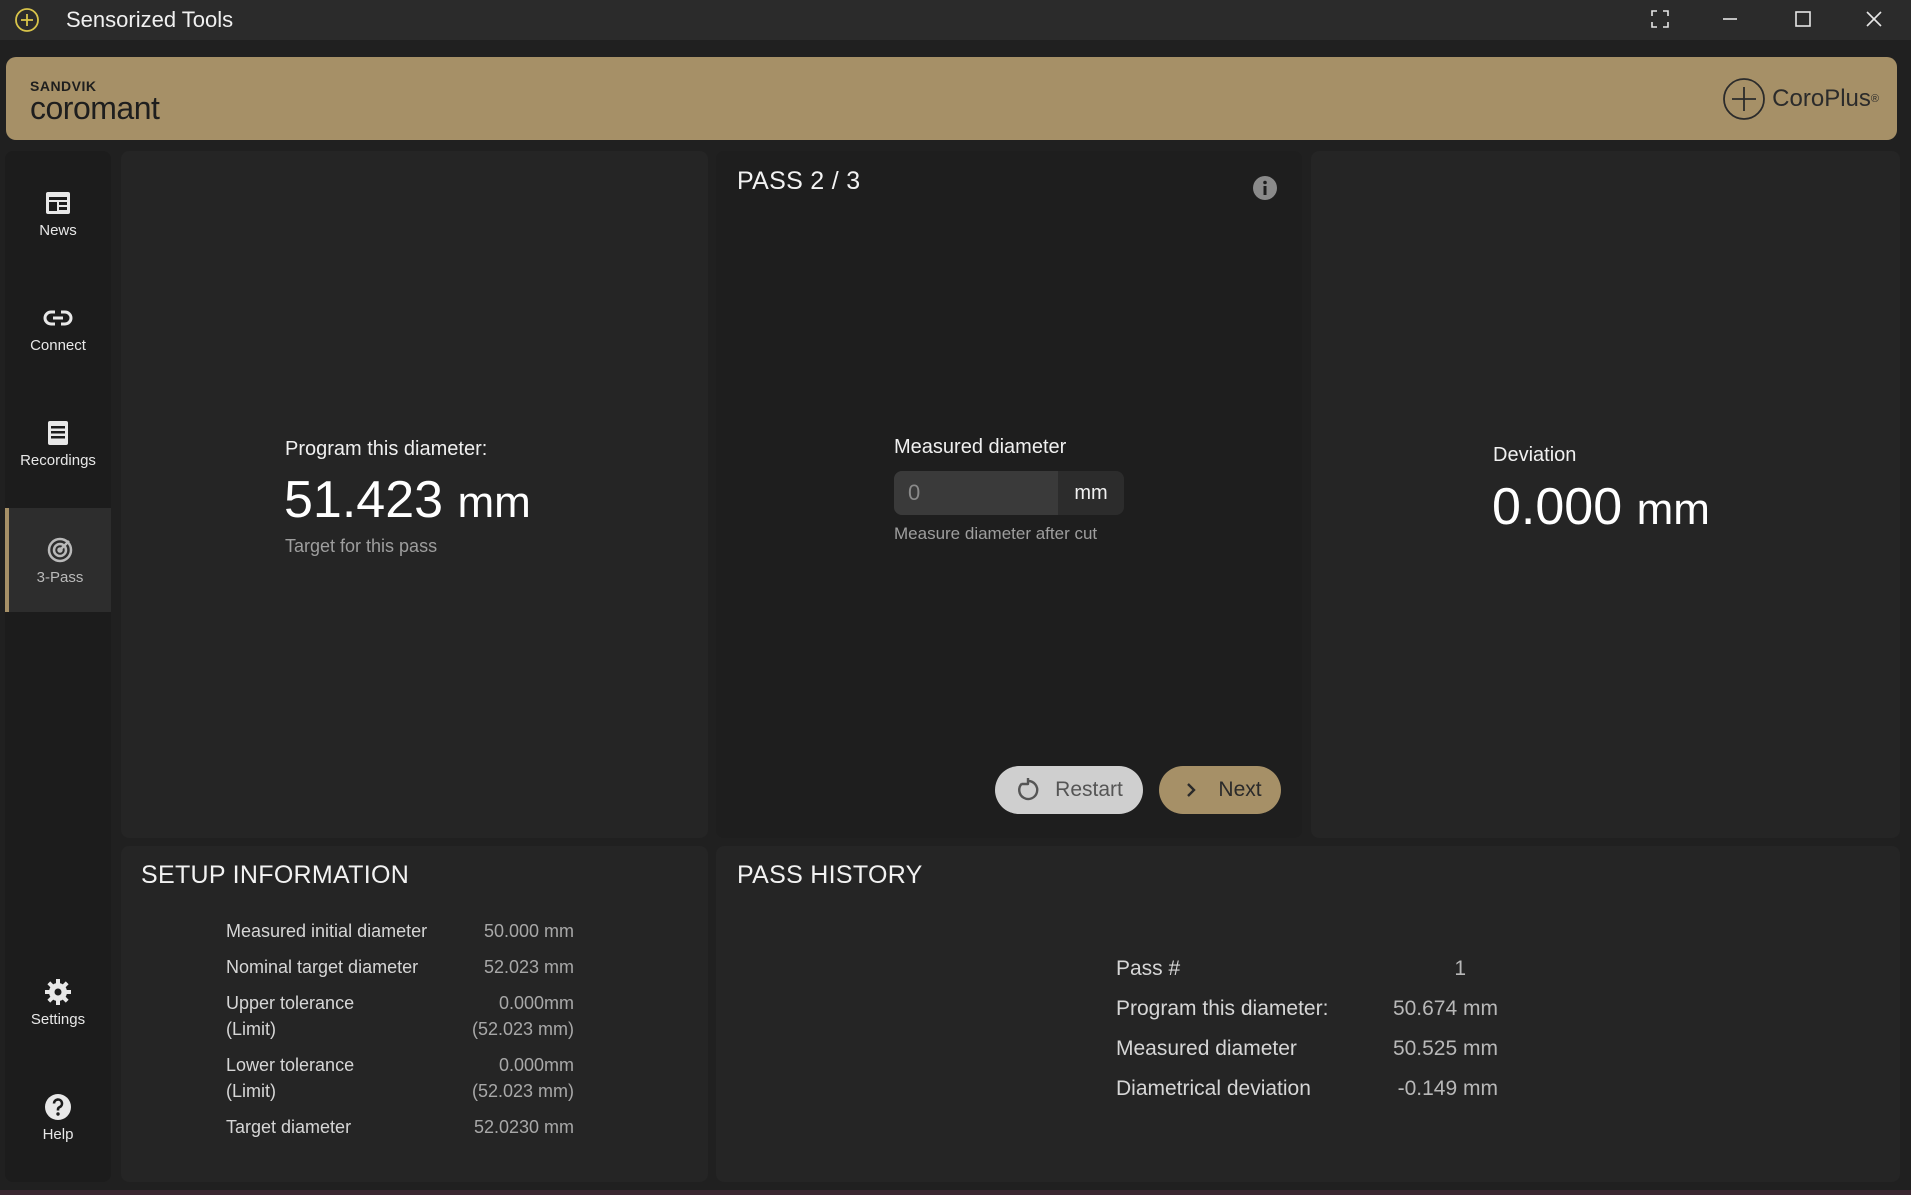 The height and width of the screenshot is (1195, 1911). What do you see at coordinates (58, 1134) in the screenshot?
I see `sidebar-item-label: Help` at bounding box center [58, 1134].